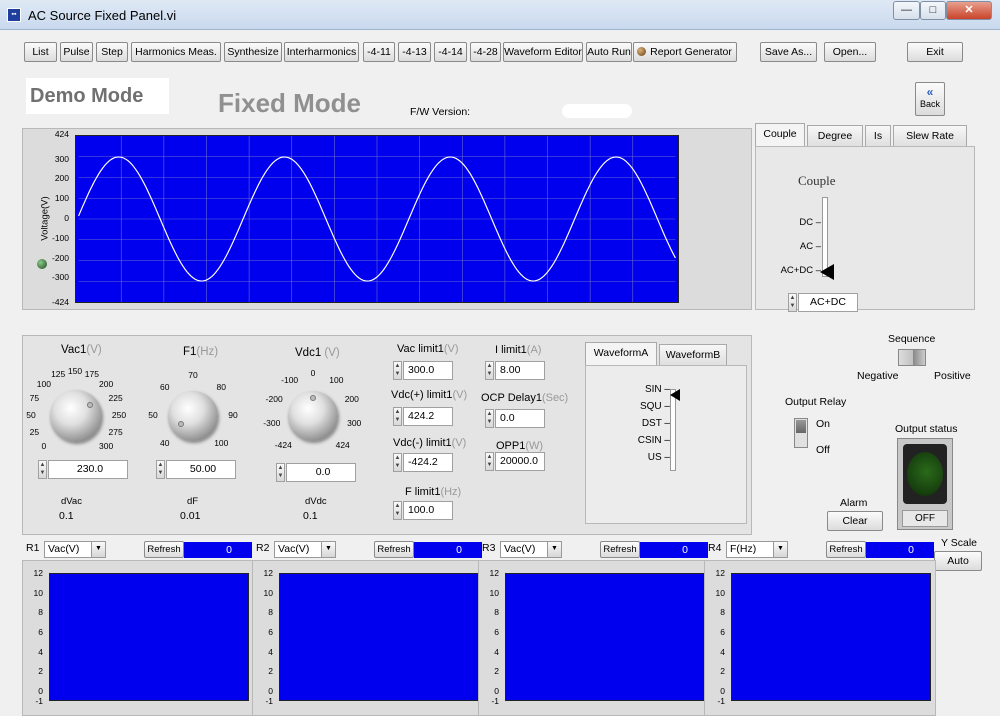 The width and height of the screenshot is (1000, 716). Describe the element at coordinates (283, 444) in the screenshot. I see `vdc1-tick: -424` at that location.